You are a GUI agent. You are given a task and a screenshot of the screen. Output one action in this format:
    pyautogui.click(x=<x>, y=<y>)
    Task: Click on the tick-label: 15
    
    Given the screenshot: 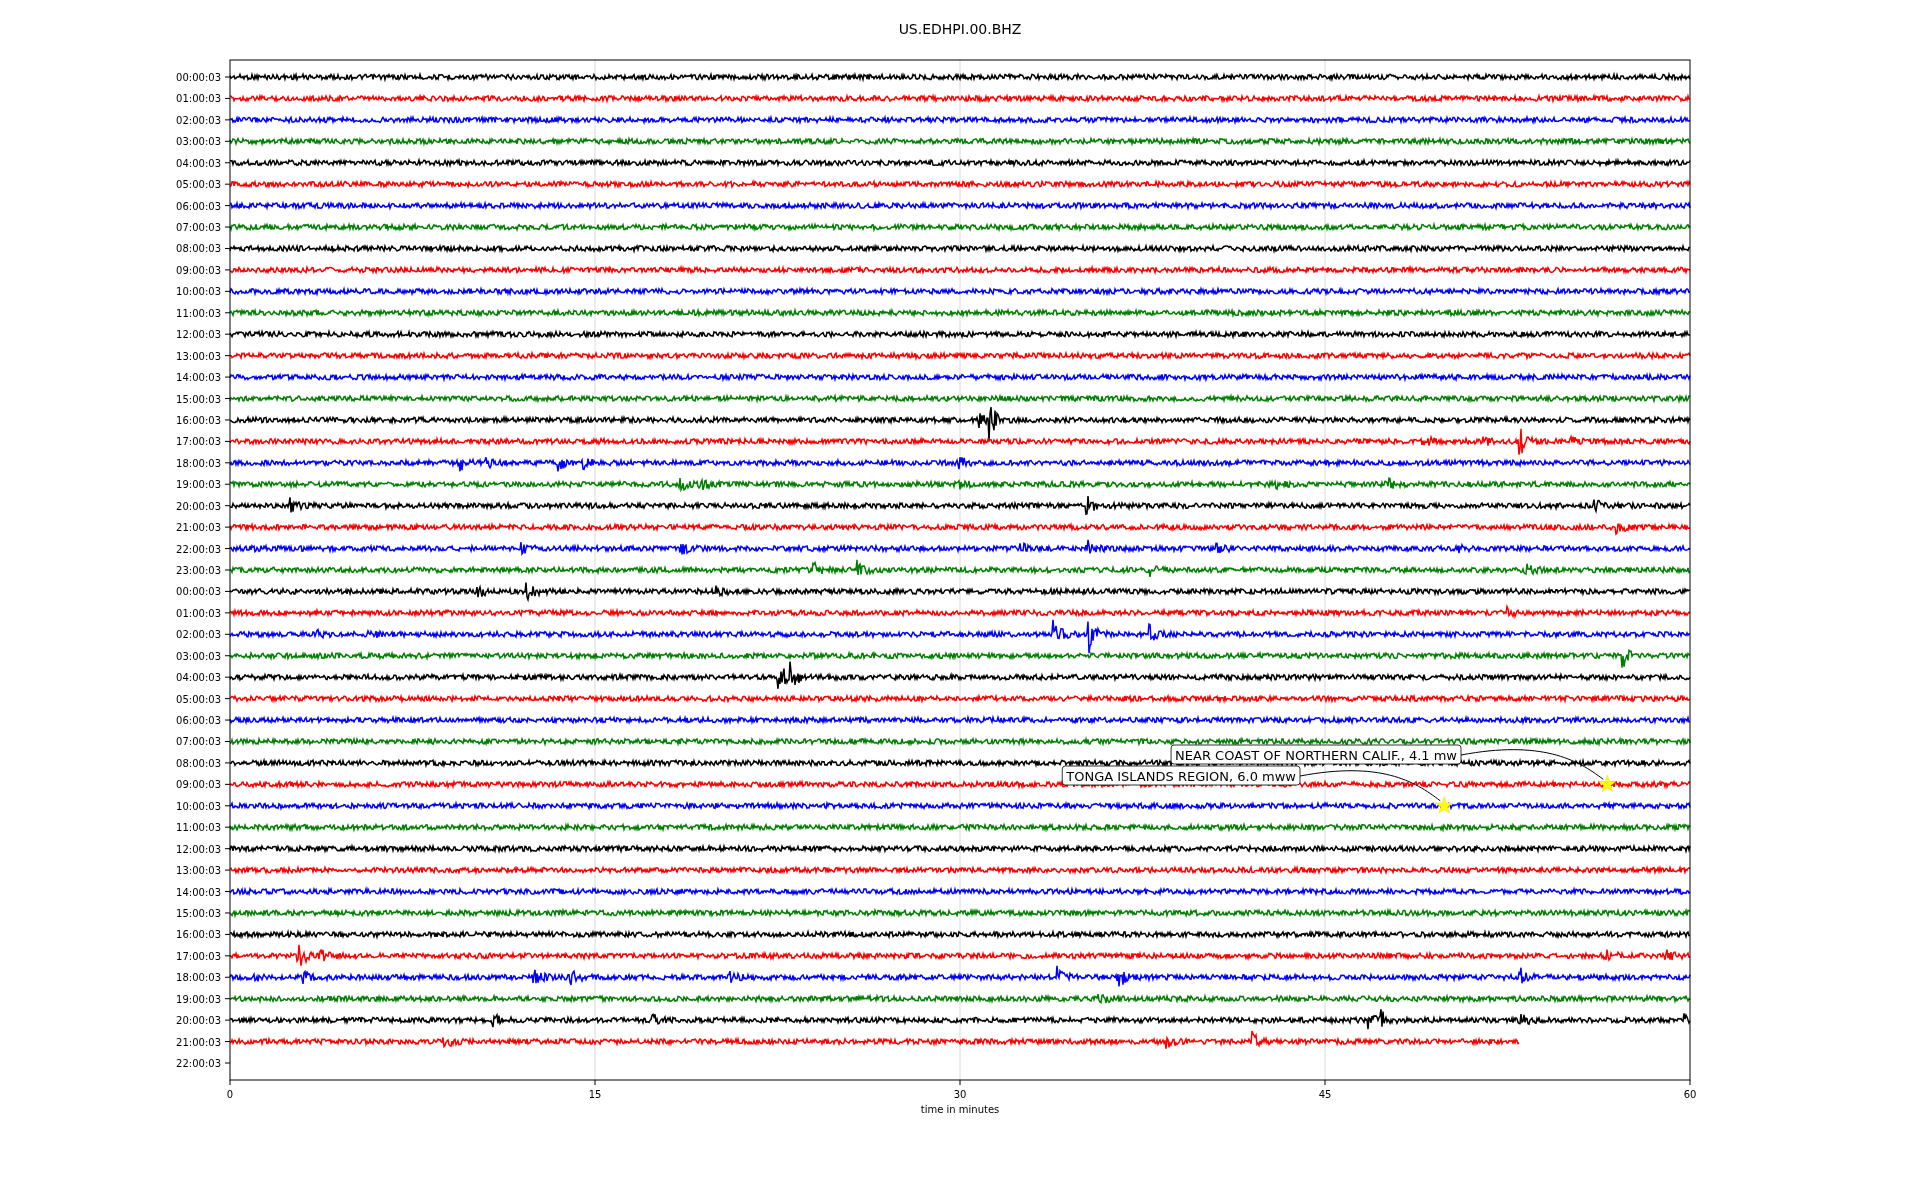 What is the action you would take?
    pyautogui.click(x=595, y=1094)
    